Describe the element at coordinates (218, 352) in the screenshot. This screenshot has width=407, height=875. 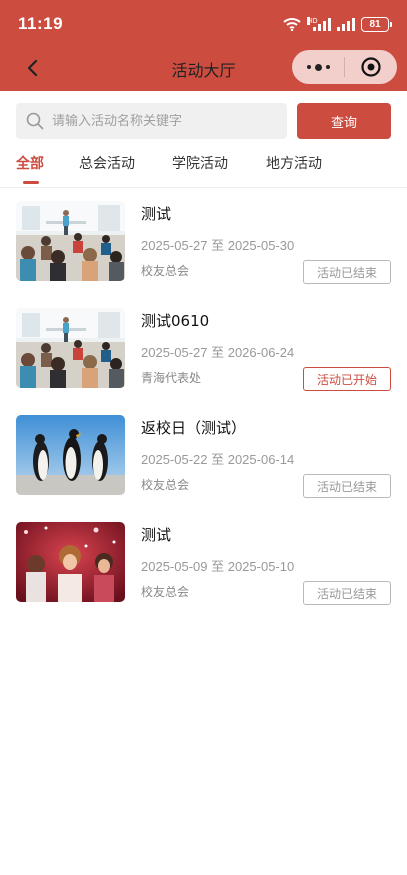
I see `activity-date-range: 2025-05-27 至 2026-06-24` at that location.